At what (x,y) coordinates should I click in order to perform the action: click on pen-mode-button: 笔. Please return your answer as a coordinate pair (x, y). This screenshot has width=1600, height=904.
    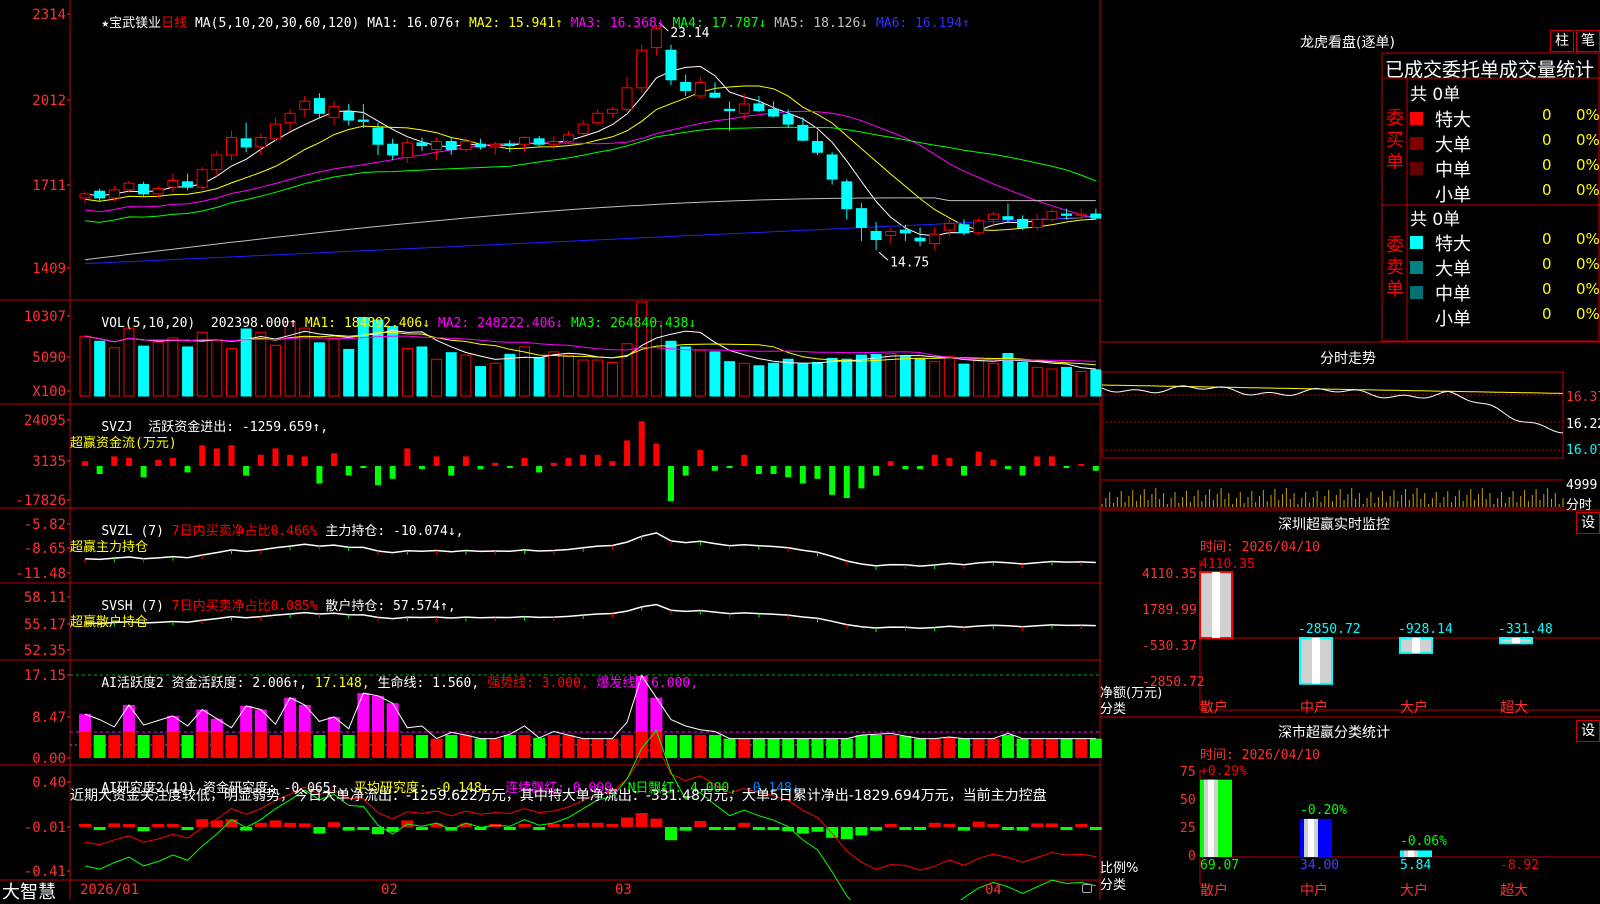
    Looking at the image, I should click on (1588, 41).